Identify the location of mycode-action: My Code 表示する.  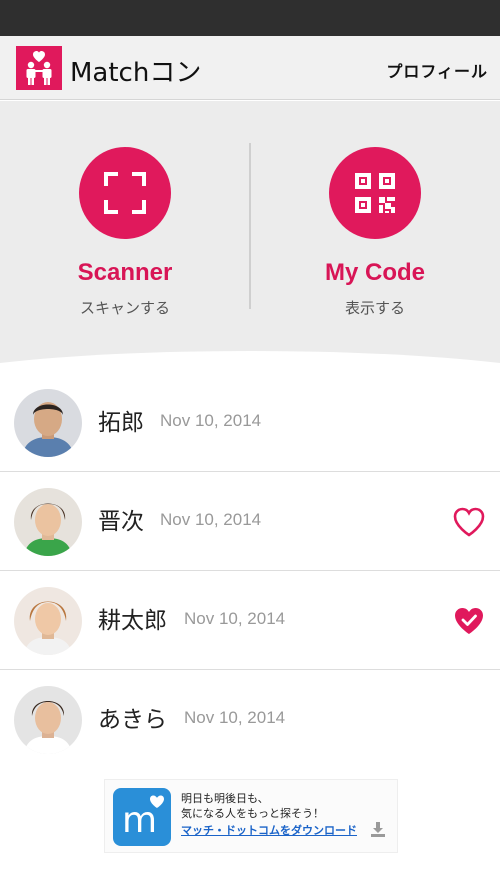
(375, 232).